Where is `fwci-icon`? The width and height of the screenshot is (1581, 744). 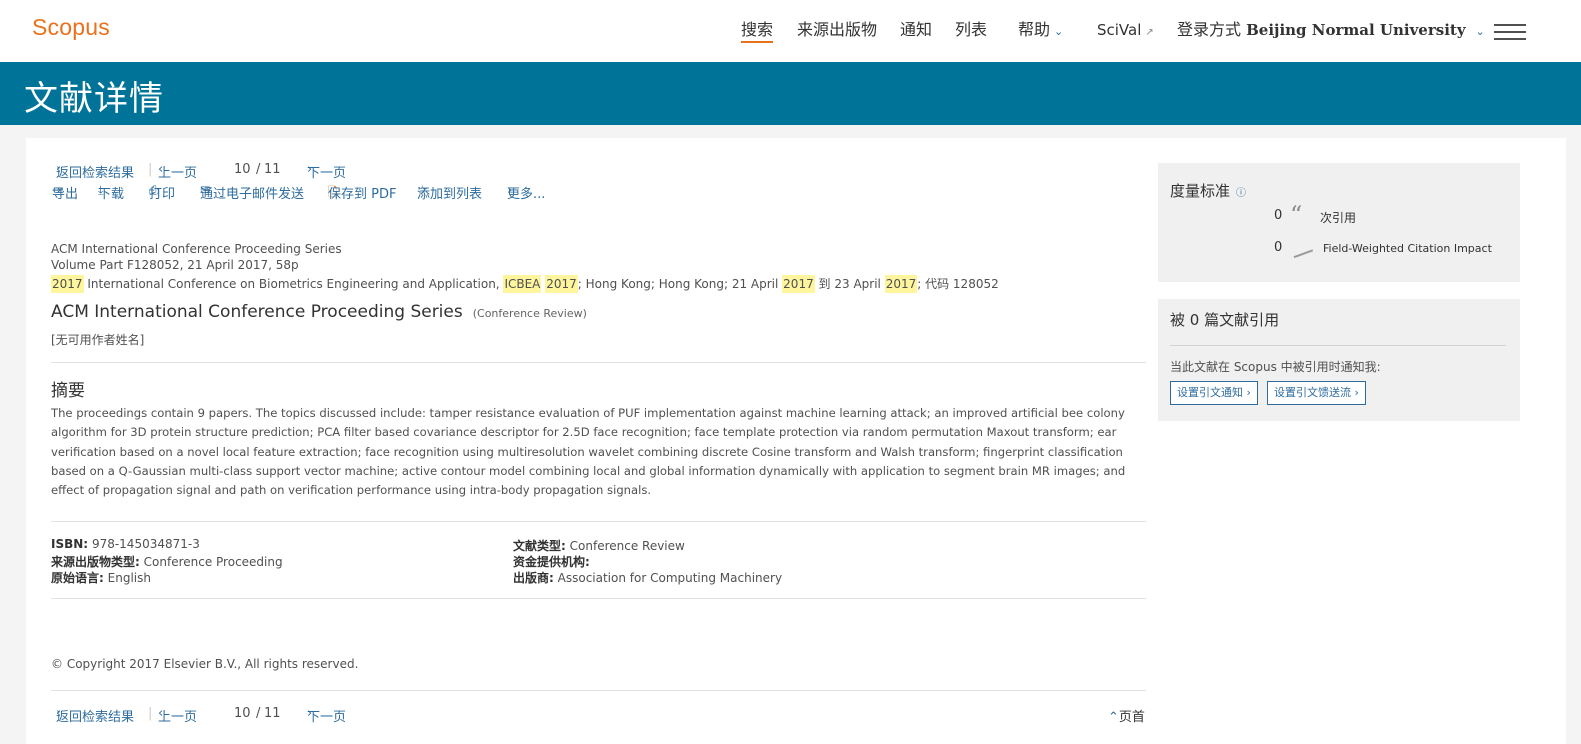 fwci-icon is located at coordinates (1302, 250).